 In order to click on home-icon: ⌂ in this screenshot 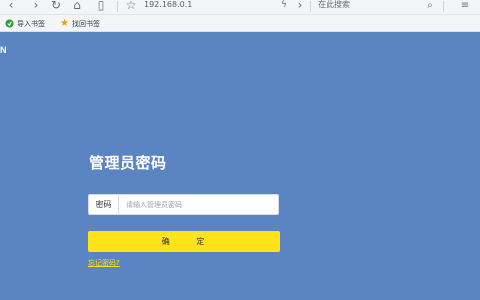, I will do `click(77, 7)`.